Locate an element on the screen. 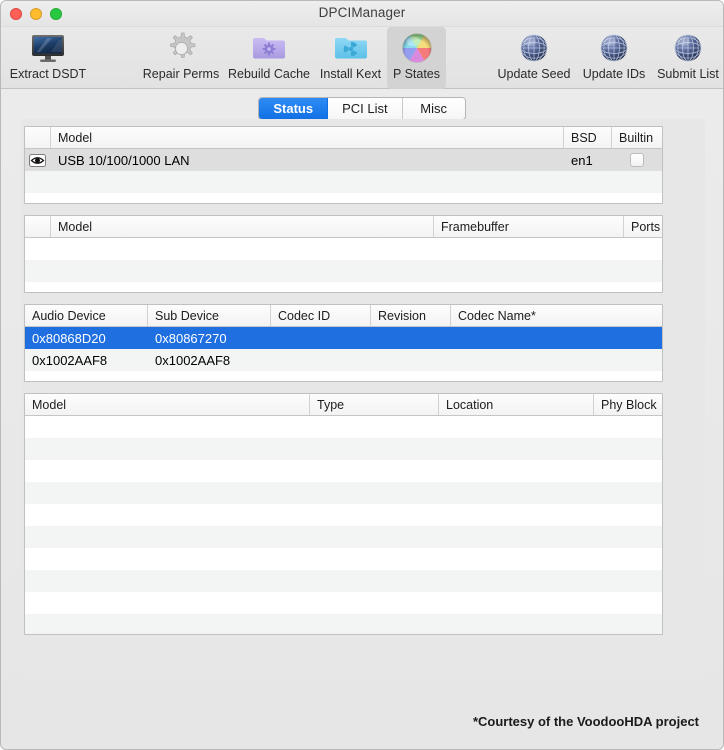  toolbar-button-label: Extract DSDT is located at coordinates (48, 74).